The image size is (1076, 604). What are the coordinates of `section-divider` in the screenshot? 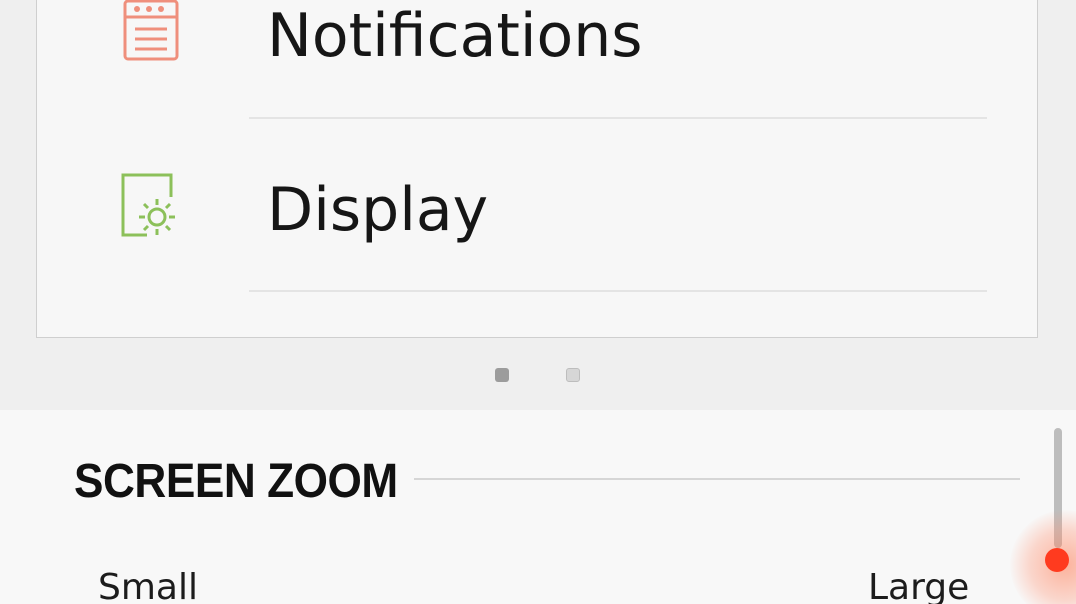 It's located at (717, 479).